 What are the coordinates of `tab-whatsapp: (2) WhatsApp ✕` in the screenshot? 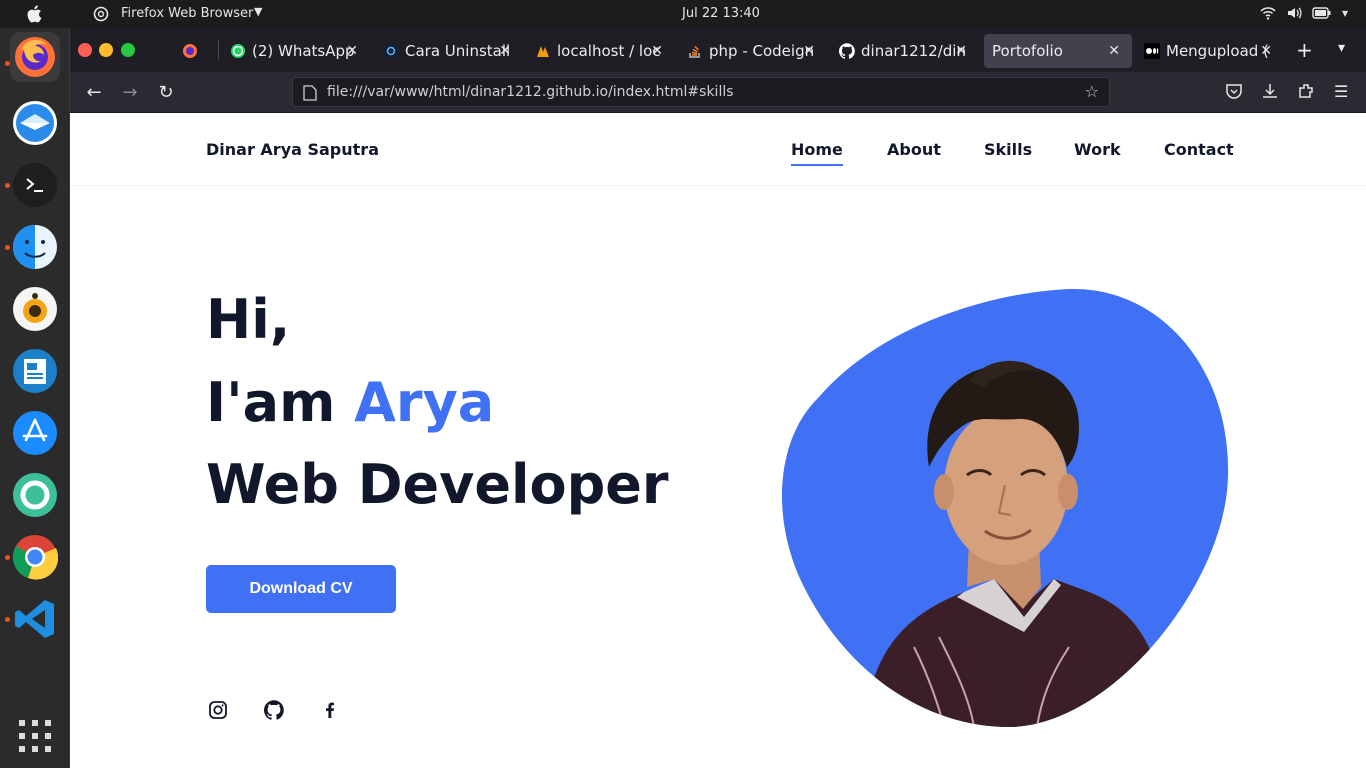 It's located at (296, 51).